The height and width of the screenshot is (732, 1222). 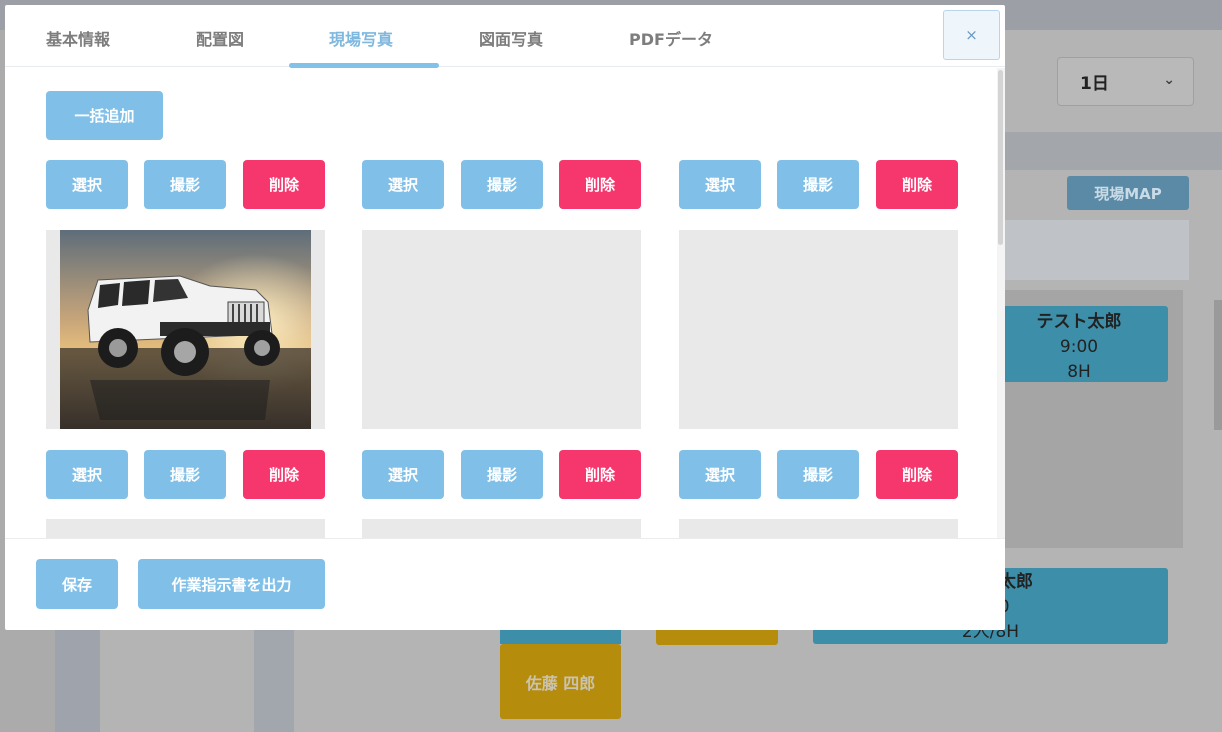 I want to click on chevron-down-icon: ⌄, so click(x=1169, y=80).